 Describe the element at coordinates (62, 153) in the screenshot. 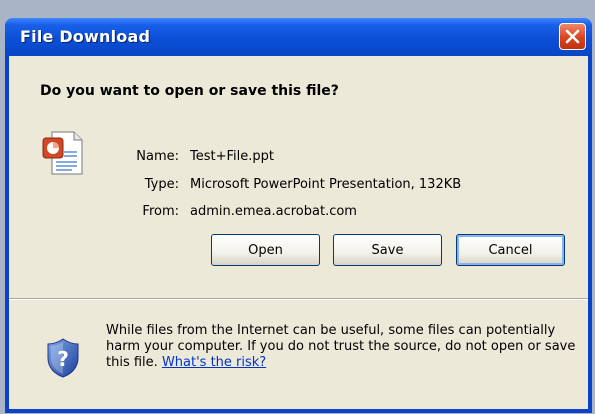

I see `powerpoint-file-icon` at that location.